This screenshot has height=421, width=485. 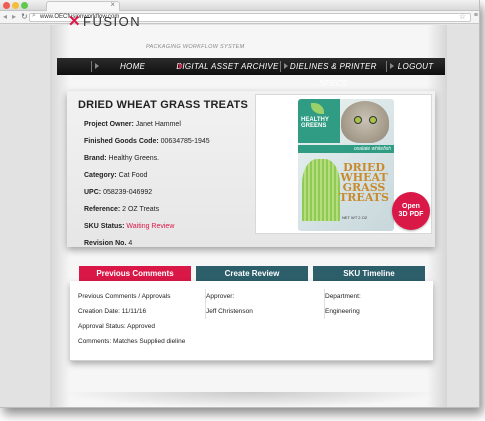 I want to click on attr-label: Project Owner:, so click(x=109, y=124).